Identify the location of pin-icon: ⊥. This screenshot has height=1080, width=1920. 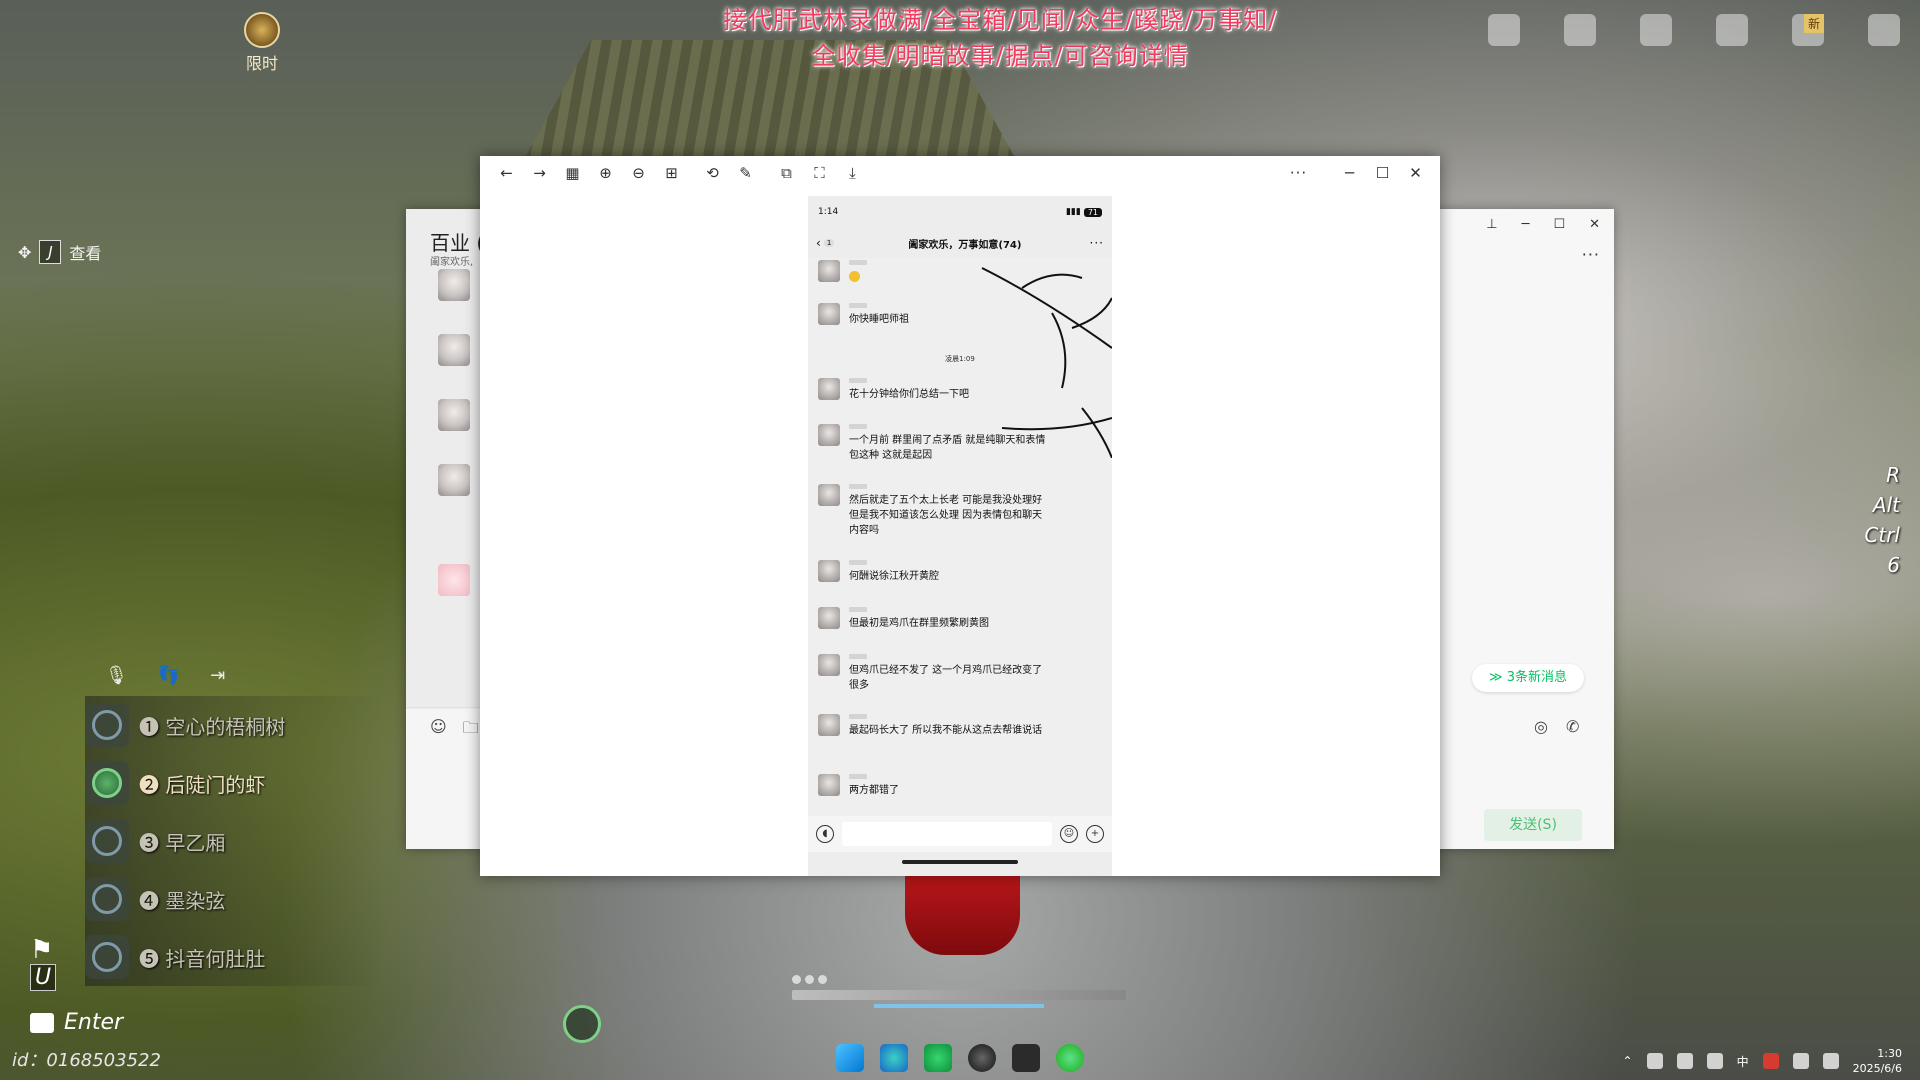
(1491, 224).